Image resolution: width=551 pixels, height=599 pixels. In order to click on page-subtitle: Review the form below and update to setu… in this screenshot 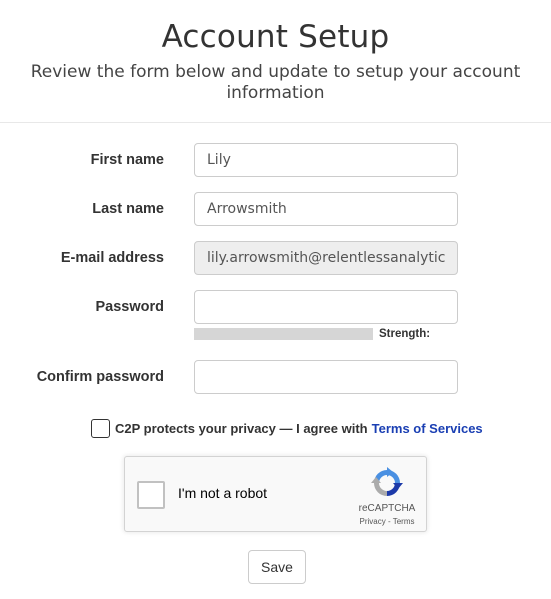, I will do `click(275, 82)`.